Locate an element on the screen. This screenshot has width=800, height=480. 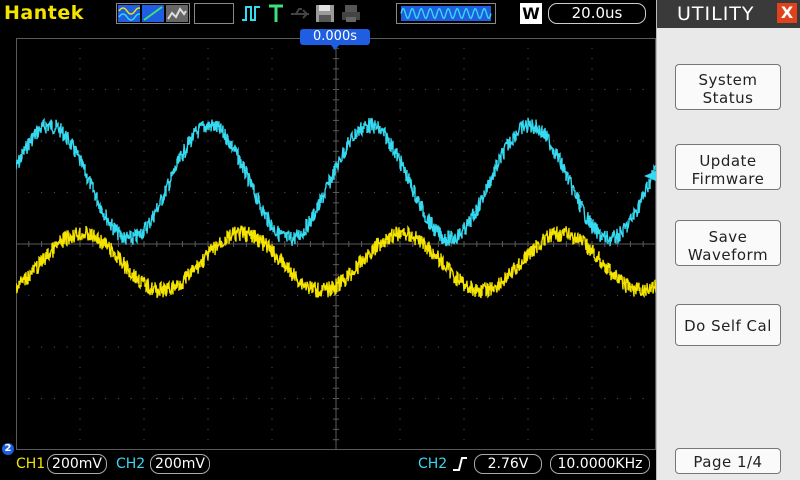
update-firmware-label-2: Firmware is located at coordinates (728, 178).